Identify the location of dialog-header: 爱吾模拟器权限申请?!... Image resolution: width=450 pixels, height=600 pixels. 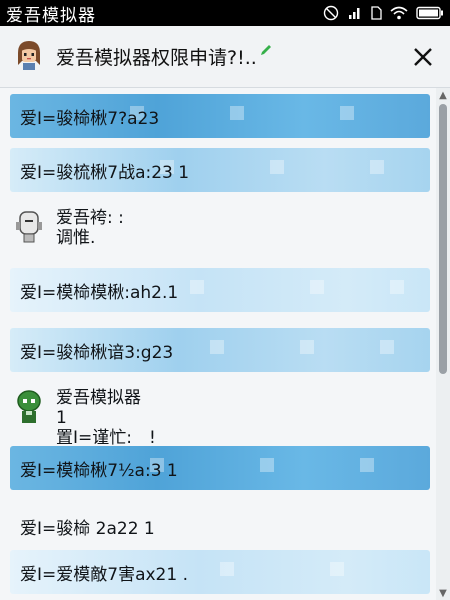
(225, 57).